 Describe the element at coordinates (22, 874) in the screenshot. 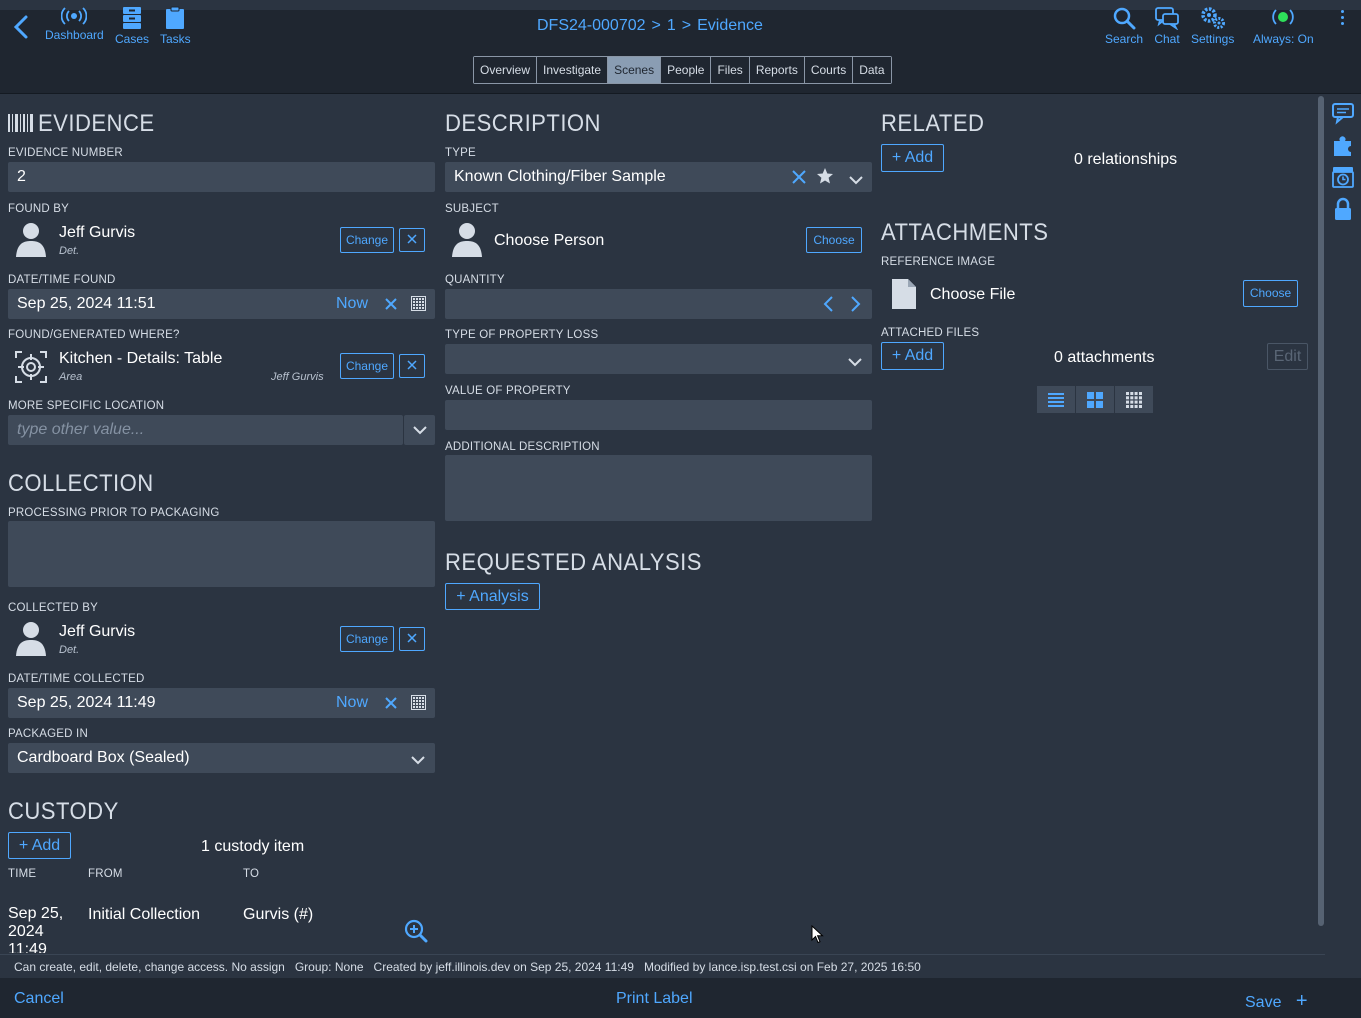

I see `custody-col-time: TIME` at that location.